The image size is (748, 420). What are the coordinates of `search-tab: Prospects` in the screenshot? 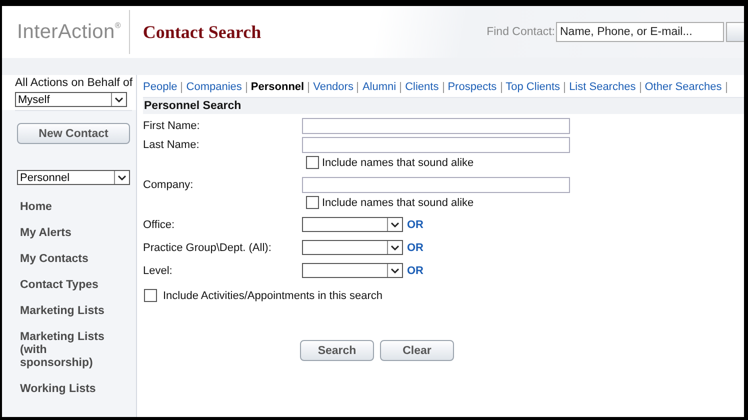 It's located at (475, 87).